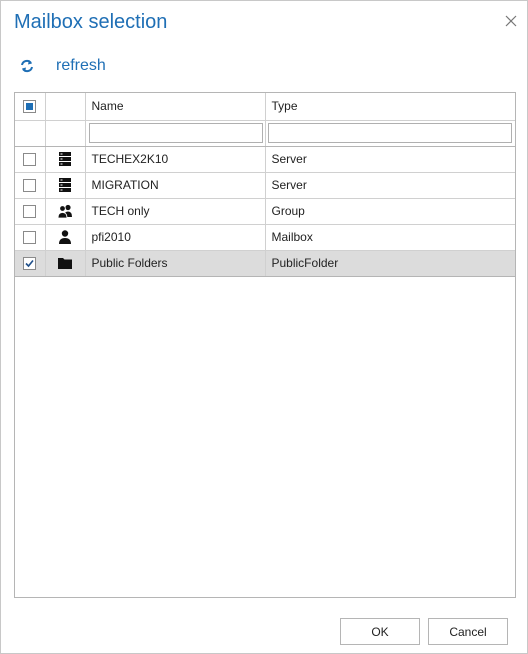 The width and height of the screenshot is (528, 654). Describe the element at coordinates (390, 107) in the screenshot. I see `type-column-header: Type` at that location.